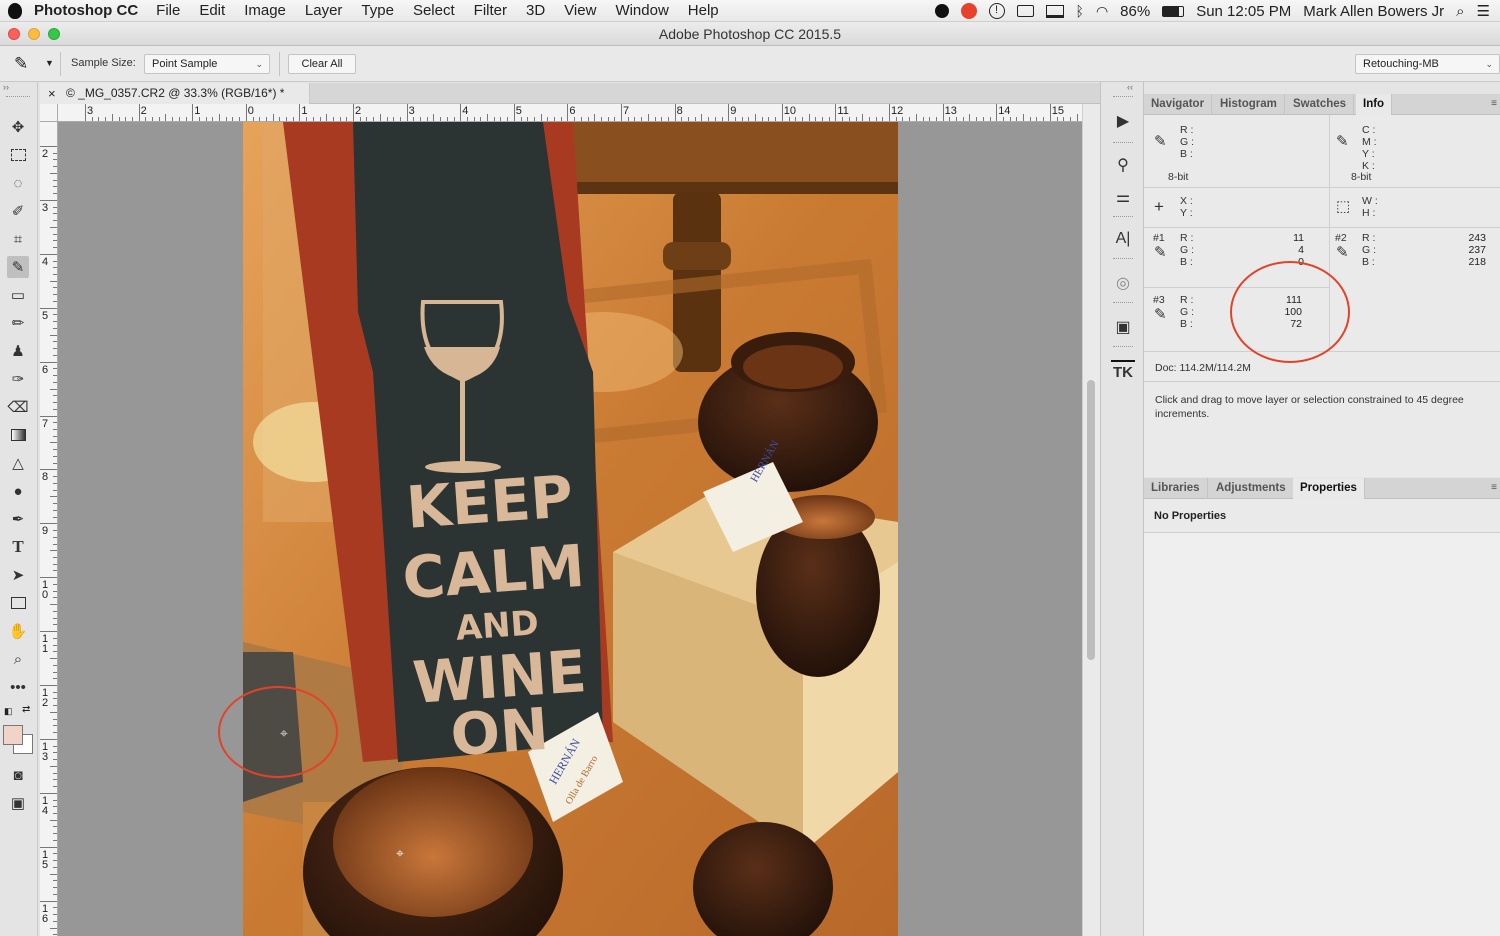  What do you see at coordinates (1251, 488) in the screenshot?
I see `tab-adjustments: Adjustments` at bounding box center [1251, 488].